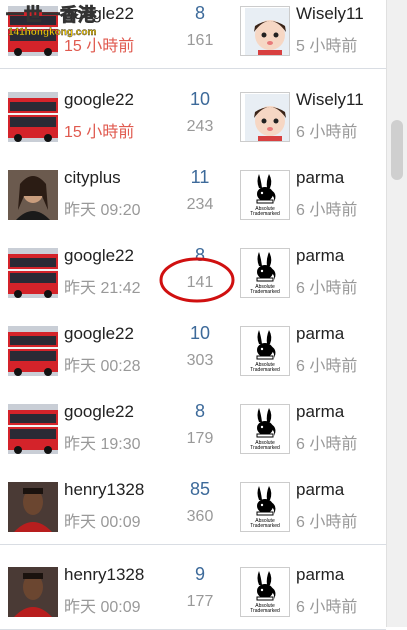 The height and width of the screenshot is (630, 407). What do you see at coordinates (51, 15) in the screenshot?
I see `watermark-title: 一世一香港` at bounding box center [51, 15].